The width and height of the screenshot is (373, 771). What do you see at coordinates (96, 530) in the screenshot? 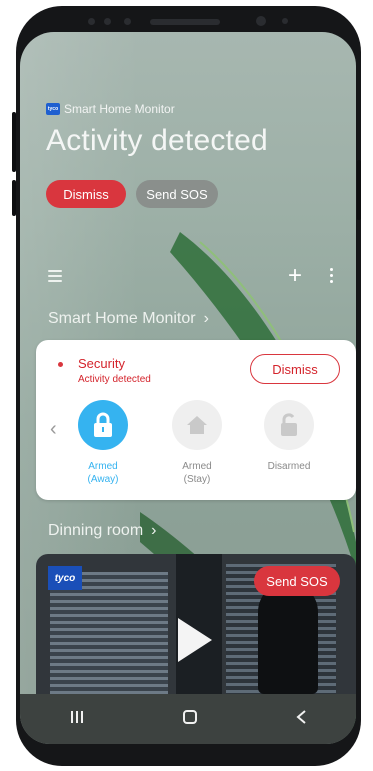
I see `room-title: Dinning room` at bounding box center [96, 530].